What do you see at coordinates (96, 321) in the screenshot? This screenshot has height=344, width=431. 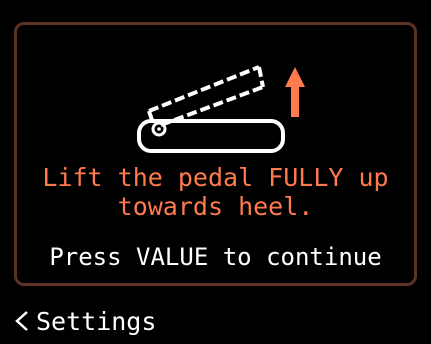 I see `back-label: Settings` at bounding box center [96, 321].